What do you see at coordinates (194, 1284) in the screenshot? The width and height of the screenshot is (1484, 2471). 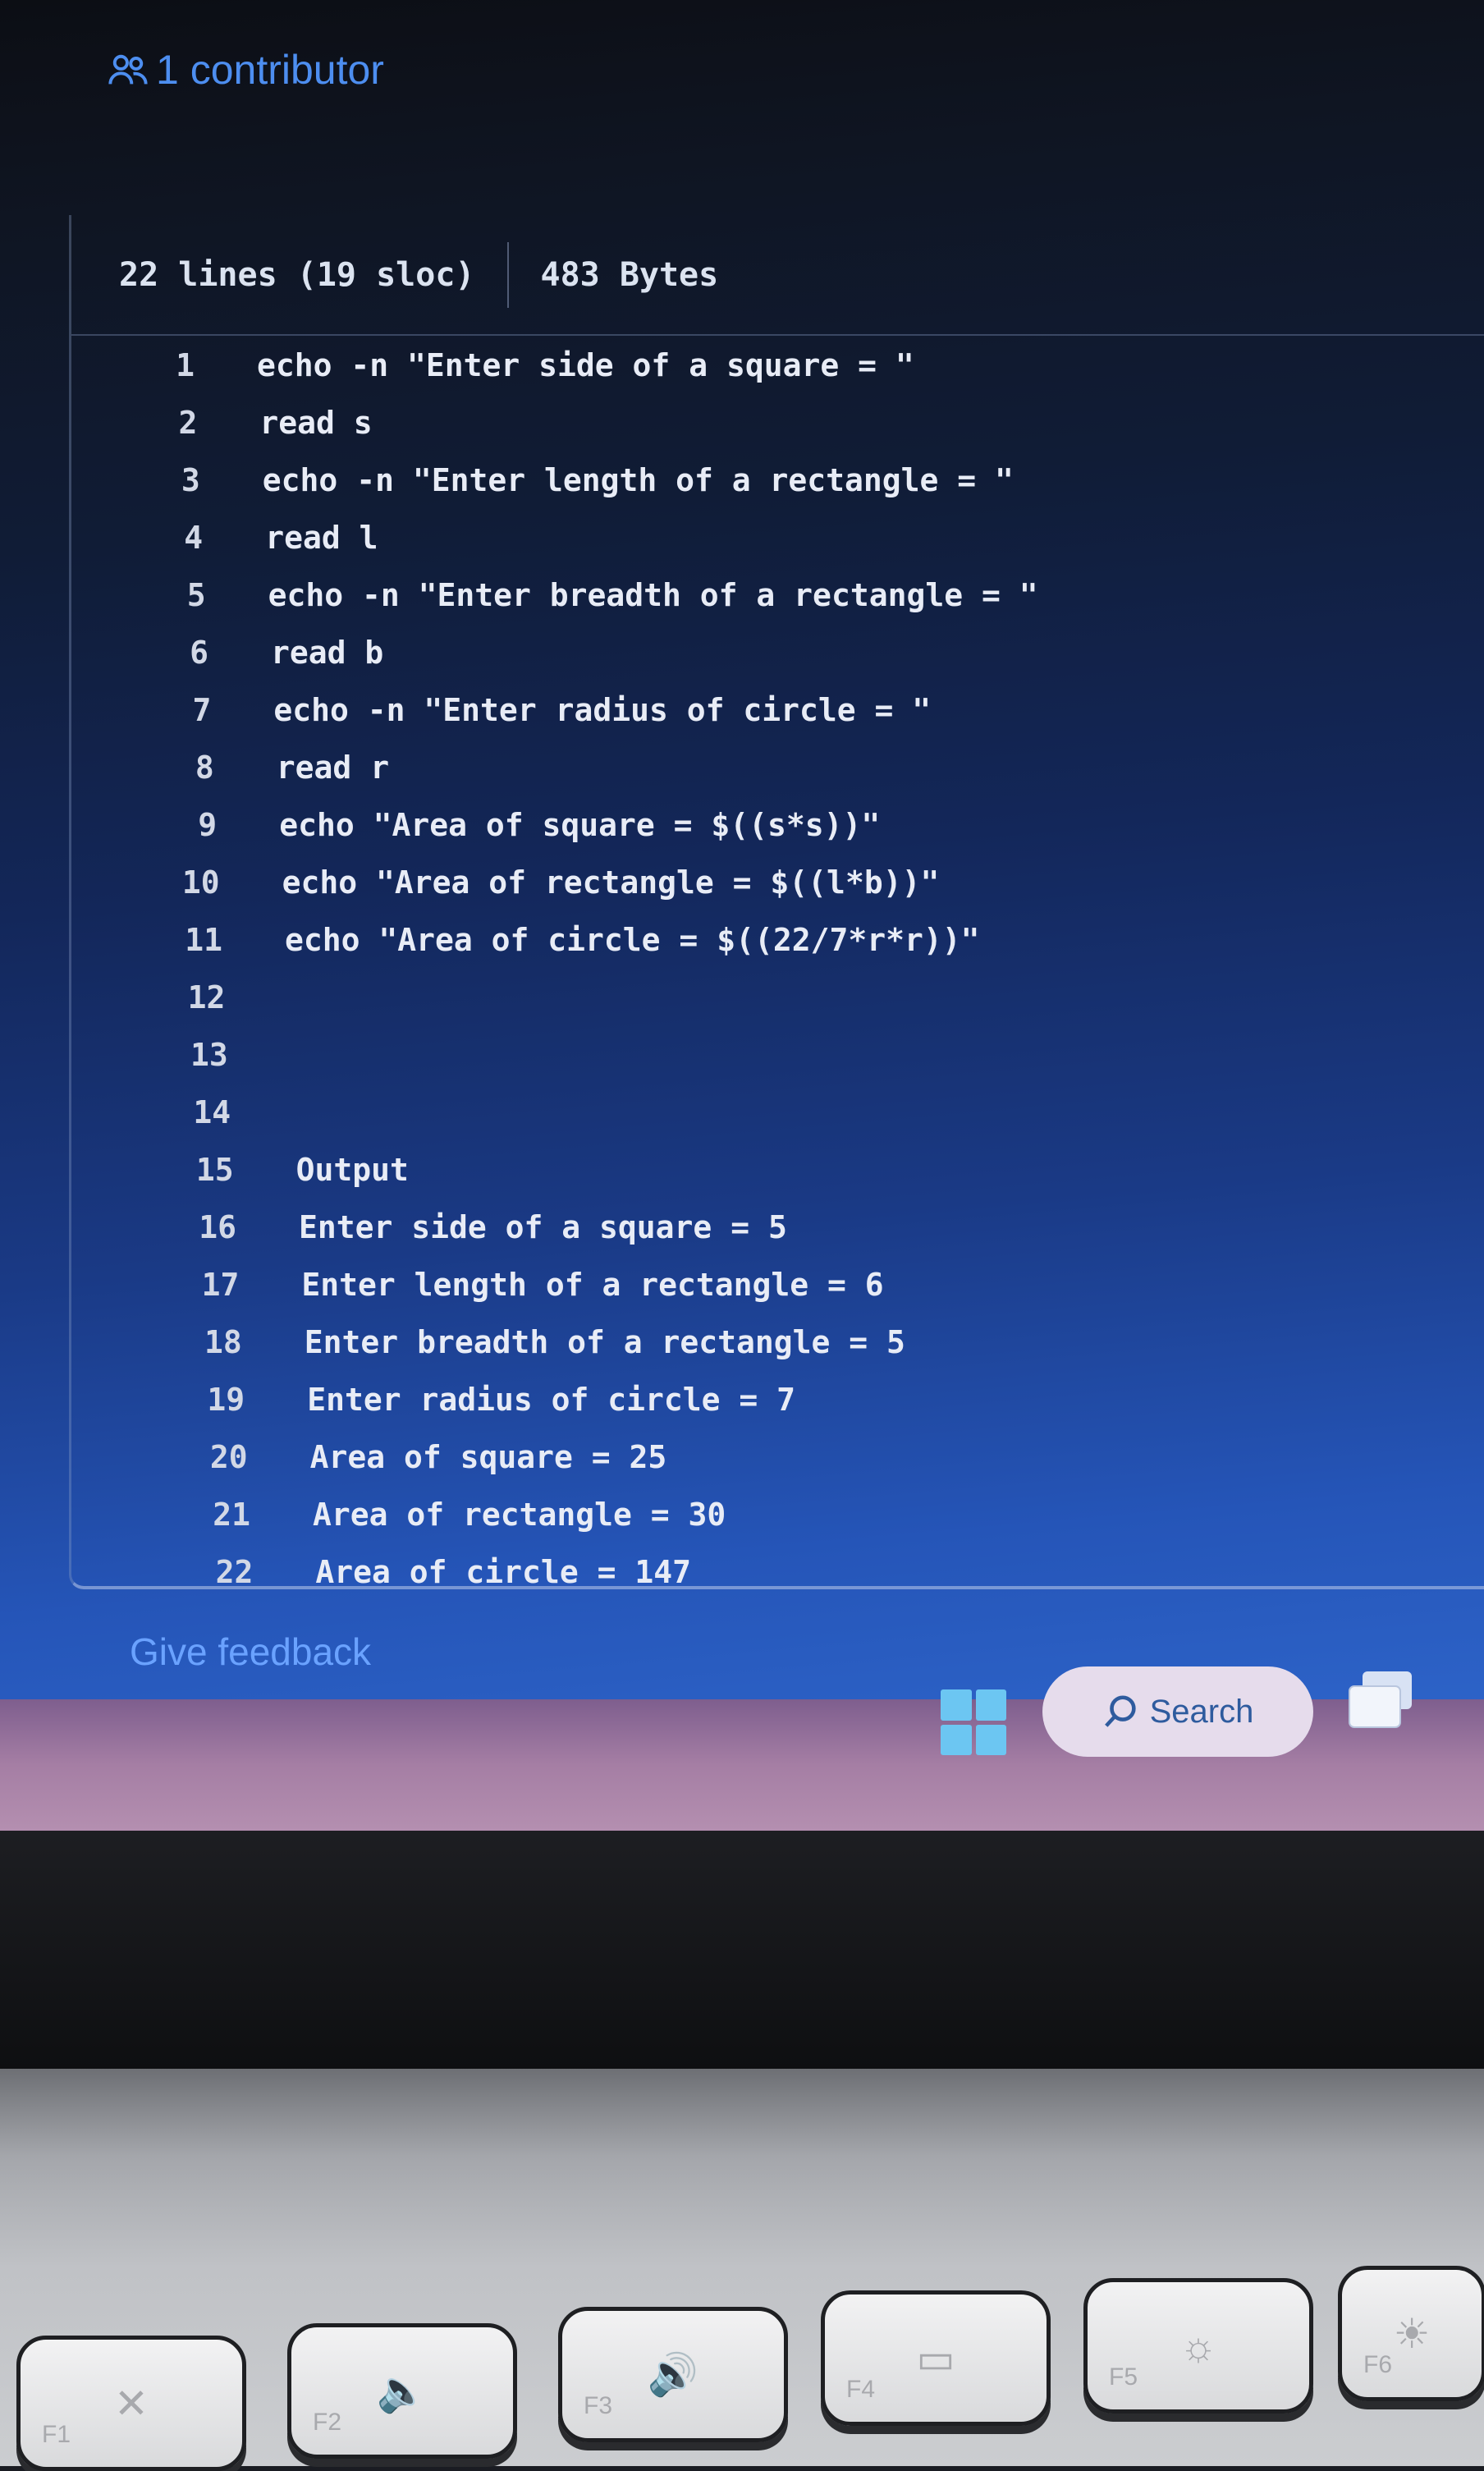 I see `line-number: 17` at bounding box center [194, 1284].